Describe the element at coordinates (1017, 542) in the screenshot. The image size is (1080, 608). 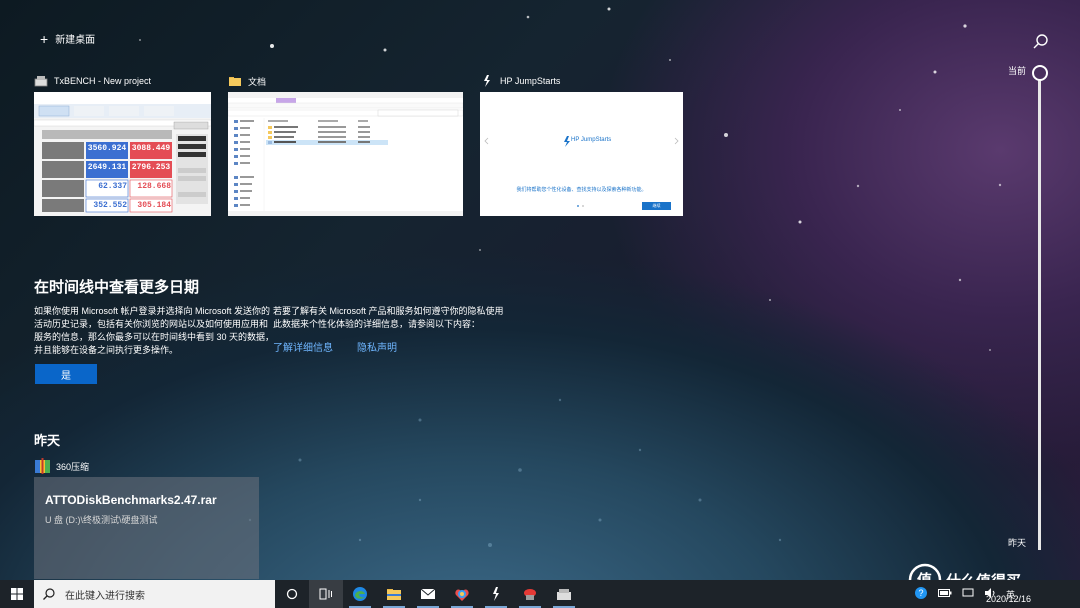
I see `timeline-yesterday-label: 昨天` at that location.